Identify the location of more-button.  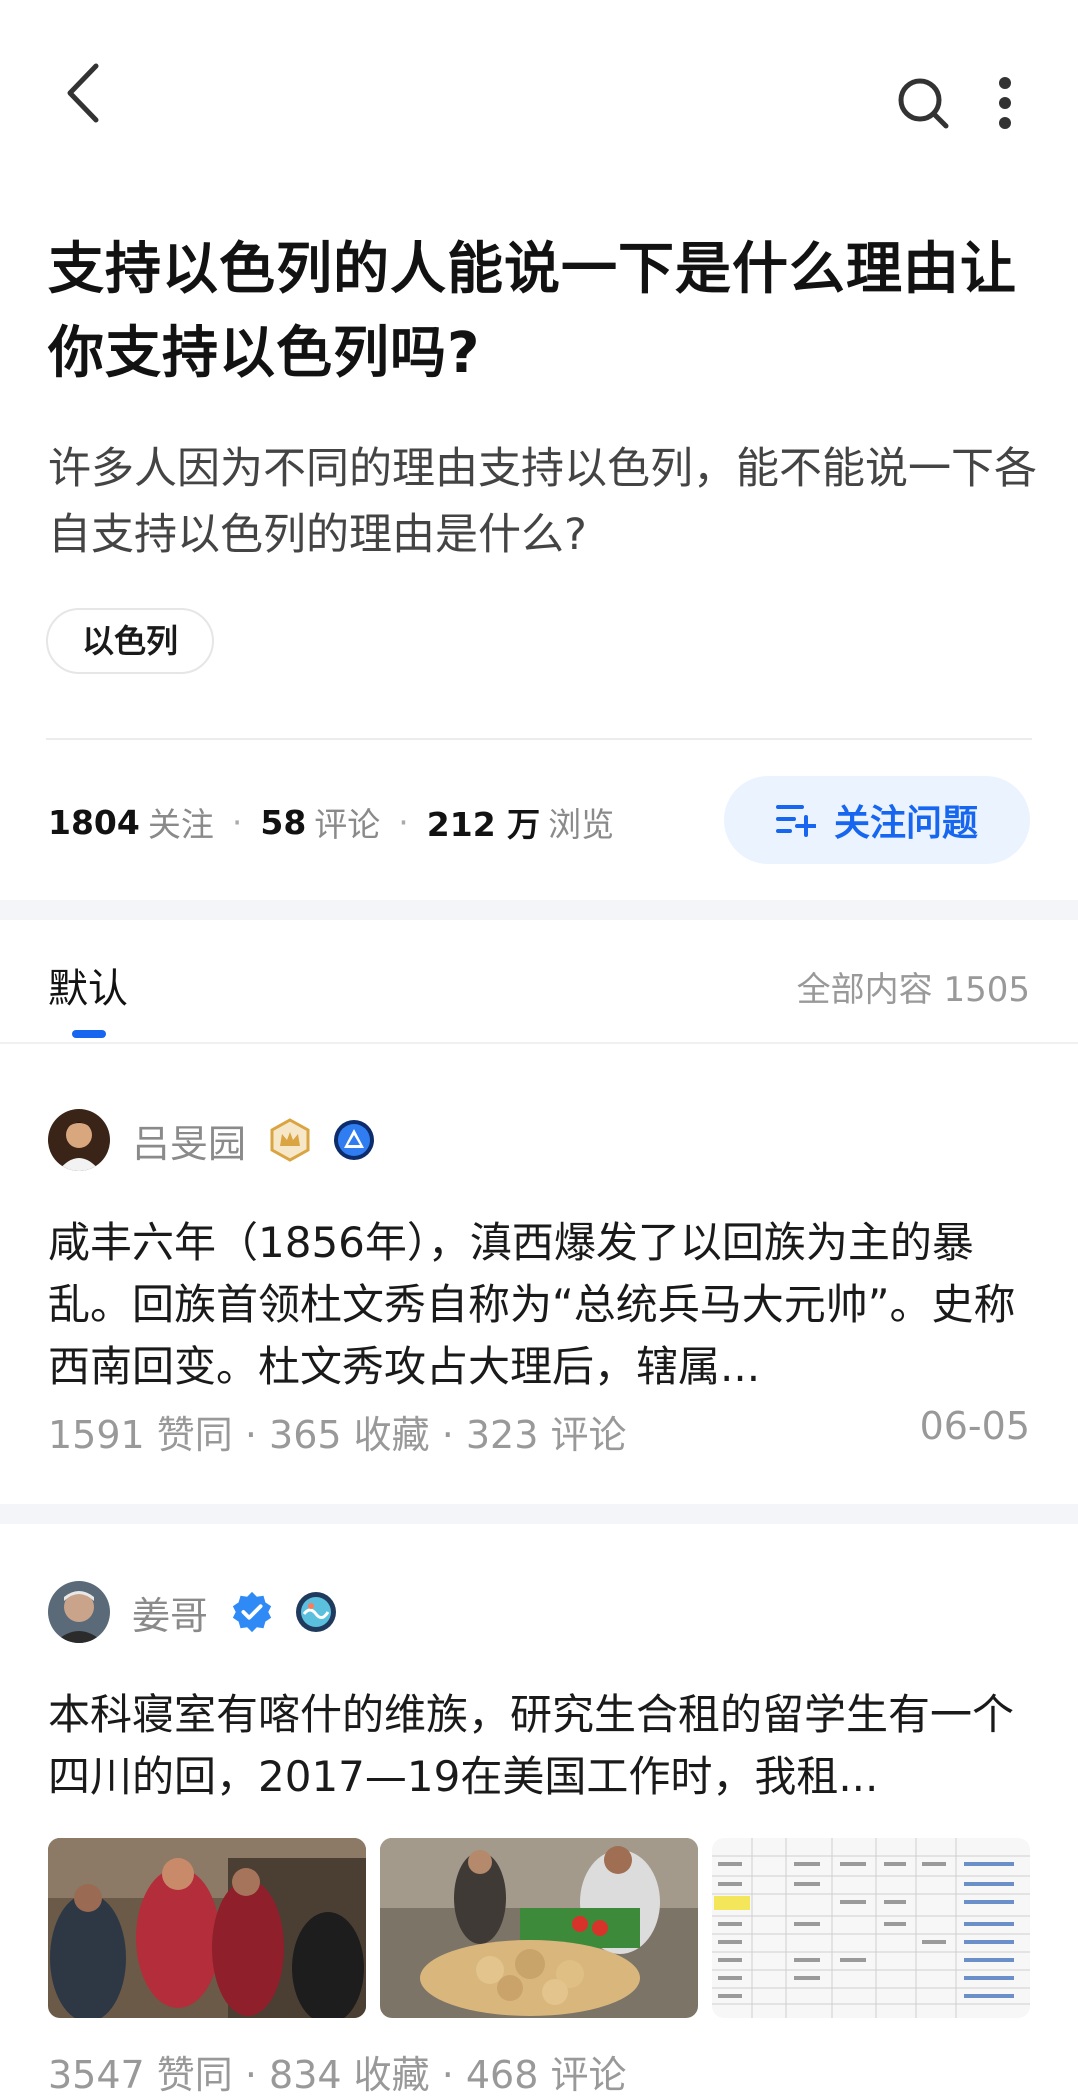
(1005, 103).